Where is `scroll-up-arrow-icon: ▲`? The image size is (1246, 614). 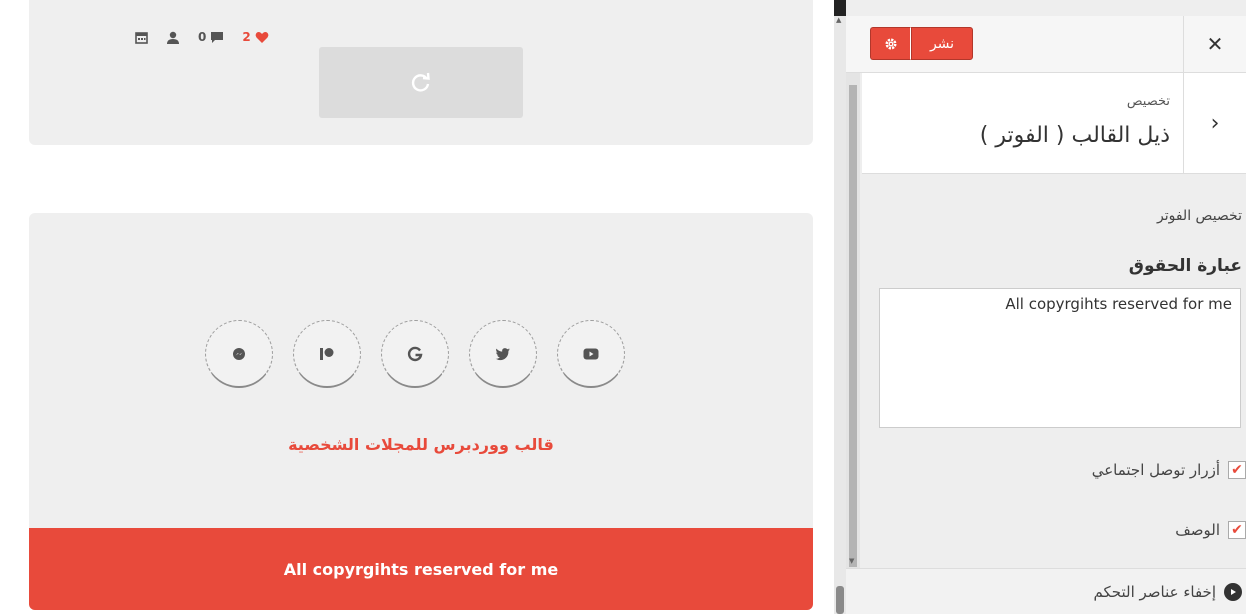 scroll-up-arrow-icon: ▲ is located at coordinates (838, 20).